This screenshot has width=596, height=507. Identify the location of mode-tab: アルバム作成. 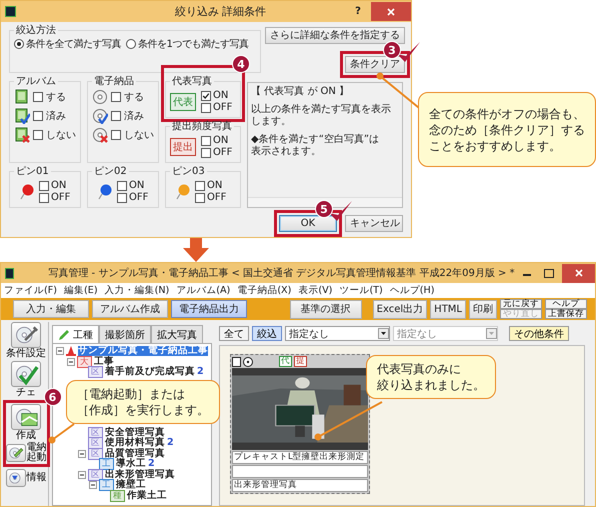
(130, 309).